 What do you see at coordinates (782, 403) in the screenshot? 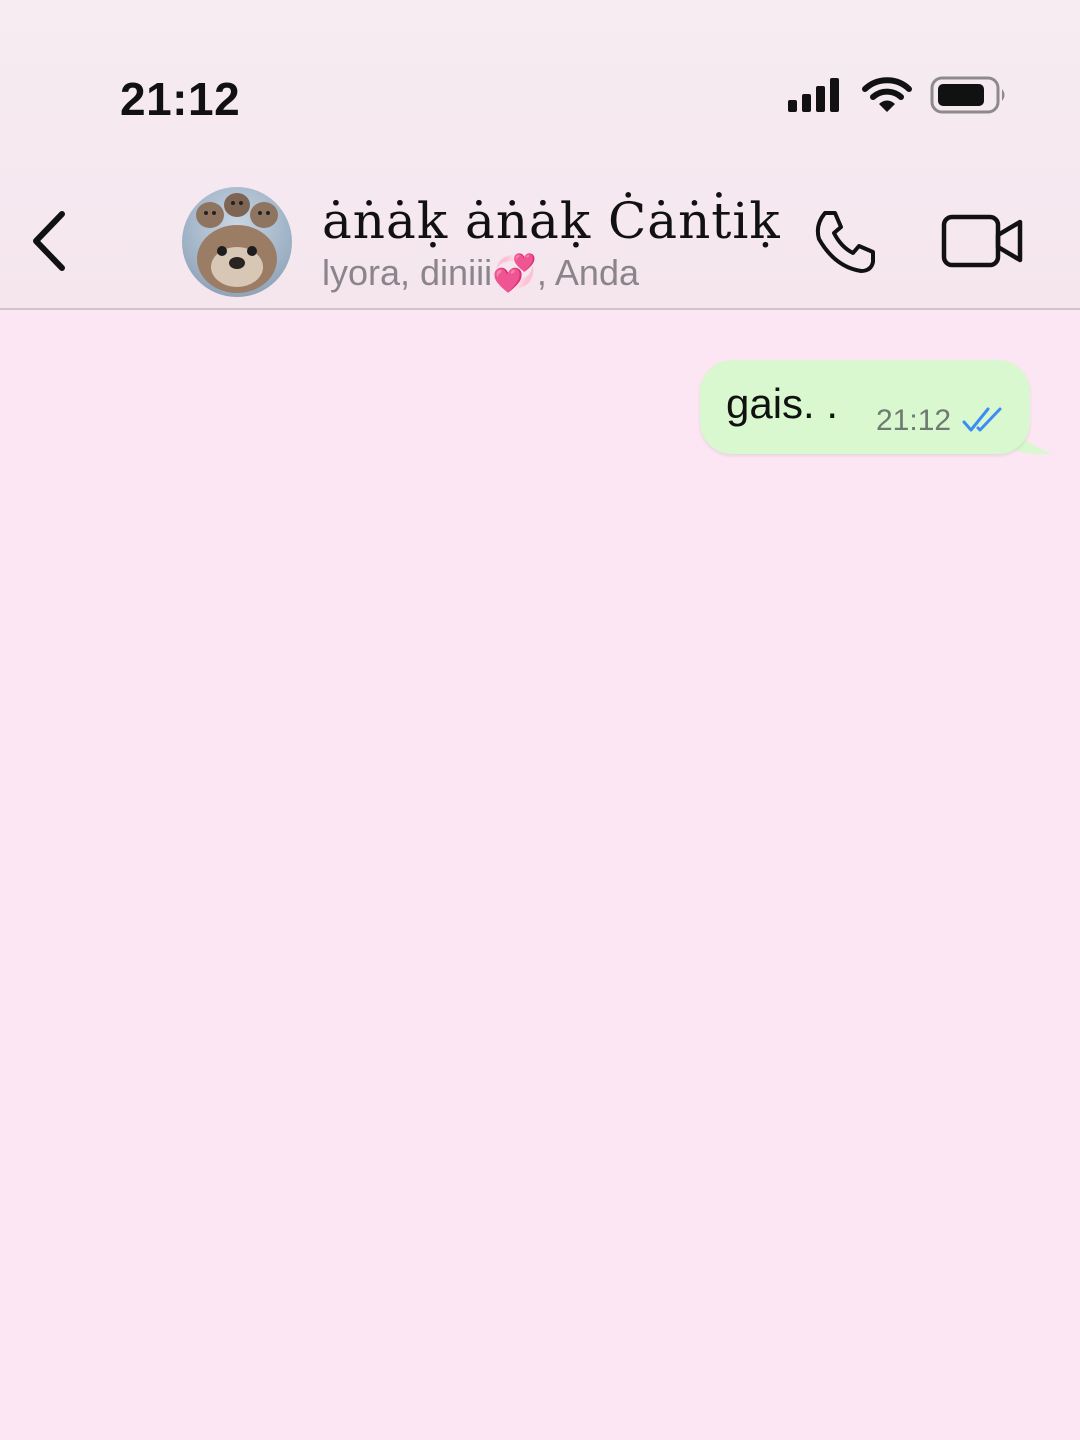
I see `message-text: gais. .` at bounding box center [782, 403].